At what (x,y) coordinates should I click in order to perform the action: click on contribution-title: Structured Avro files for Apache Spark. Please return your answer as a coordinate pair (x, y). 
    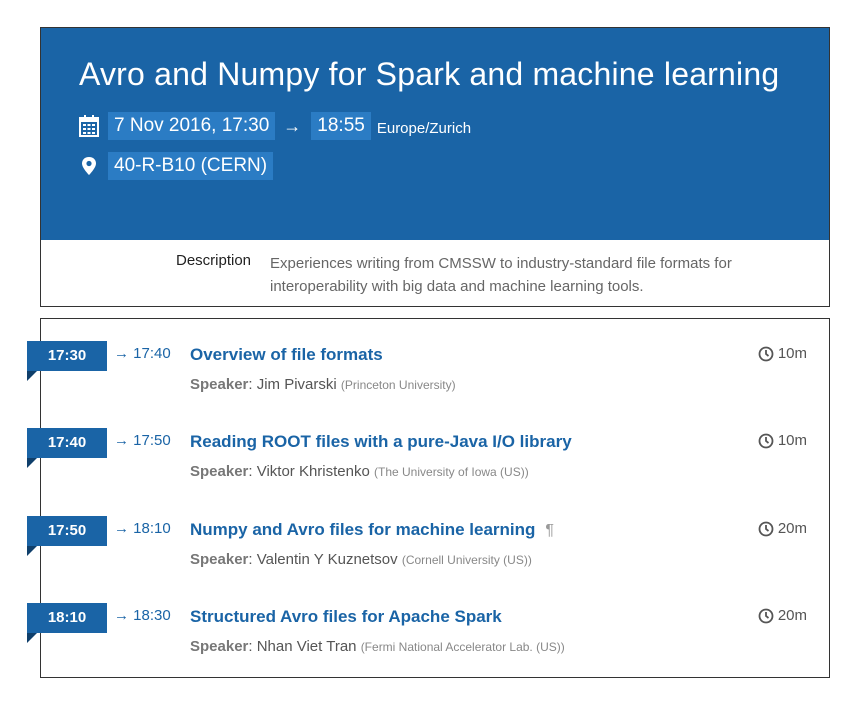
    Looking at the image, I should click on (346, 617).